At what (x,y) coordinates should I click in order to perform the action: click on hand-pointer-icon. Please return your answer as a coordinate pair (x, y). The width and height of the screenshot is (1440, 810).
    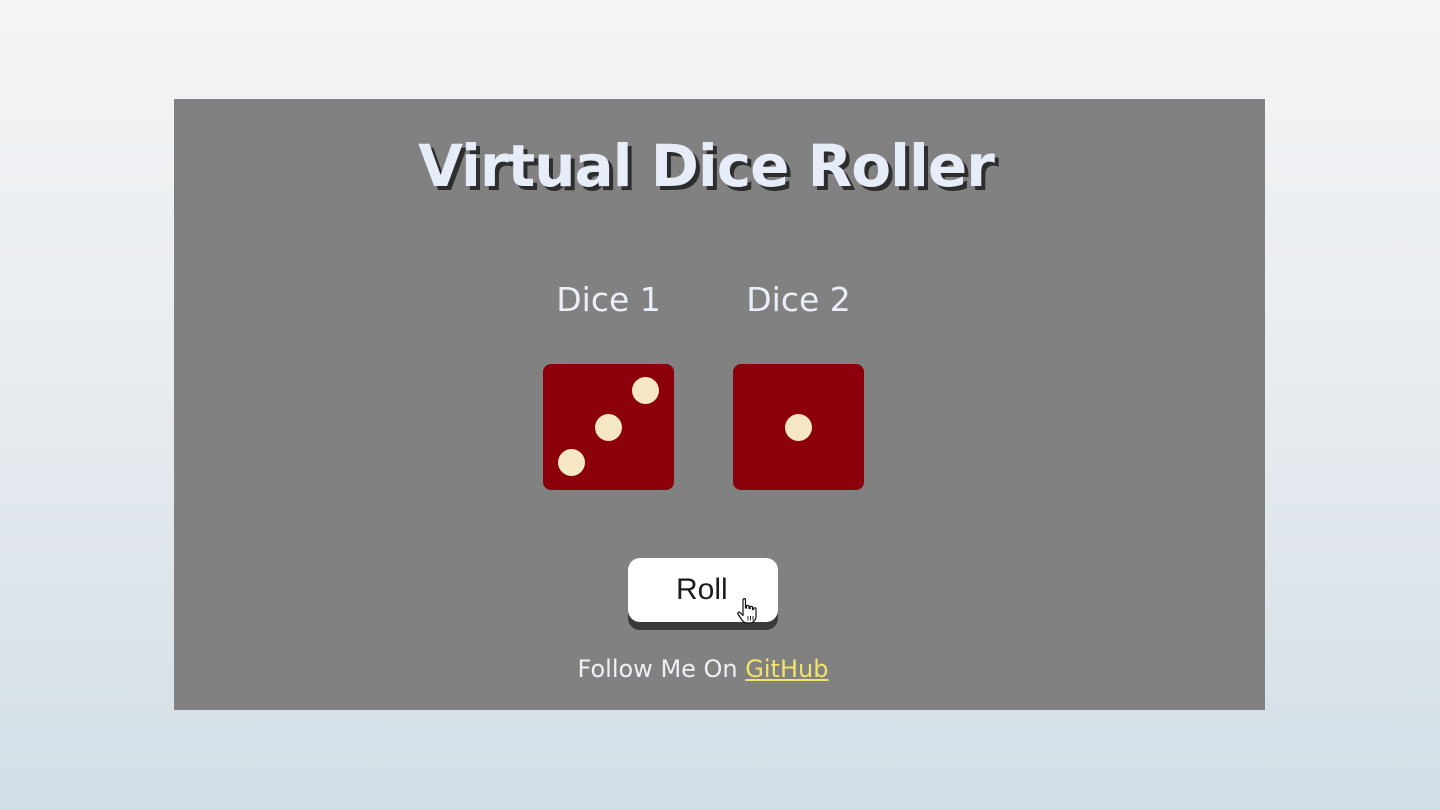
    Looking at the image, I should click on (747, 611).